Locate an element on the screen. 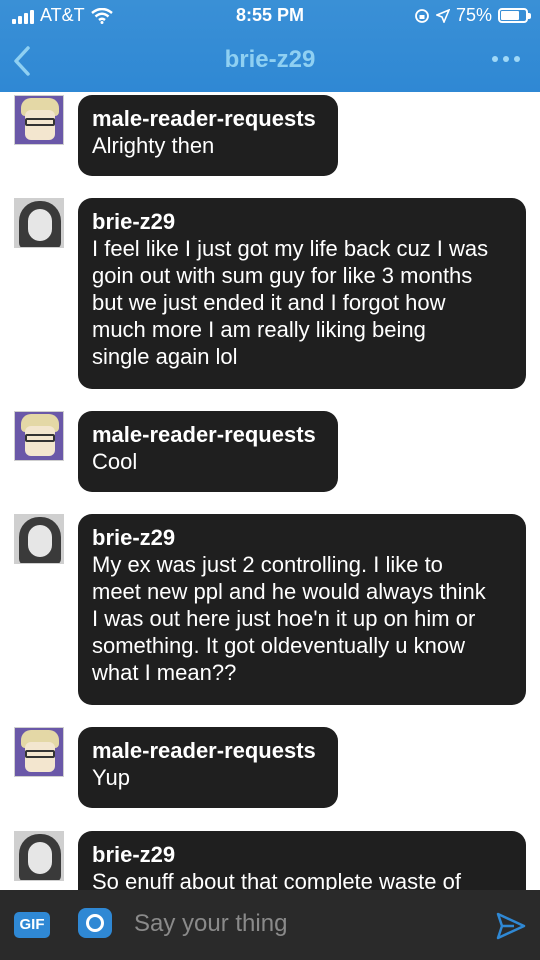 The image size is (540, 960). status-right: 75% is located at coordinates (472, 15).